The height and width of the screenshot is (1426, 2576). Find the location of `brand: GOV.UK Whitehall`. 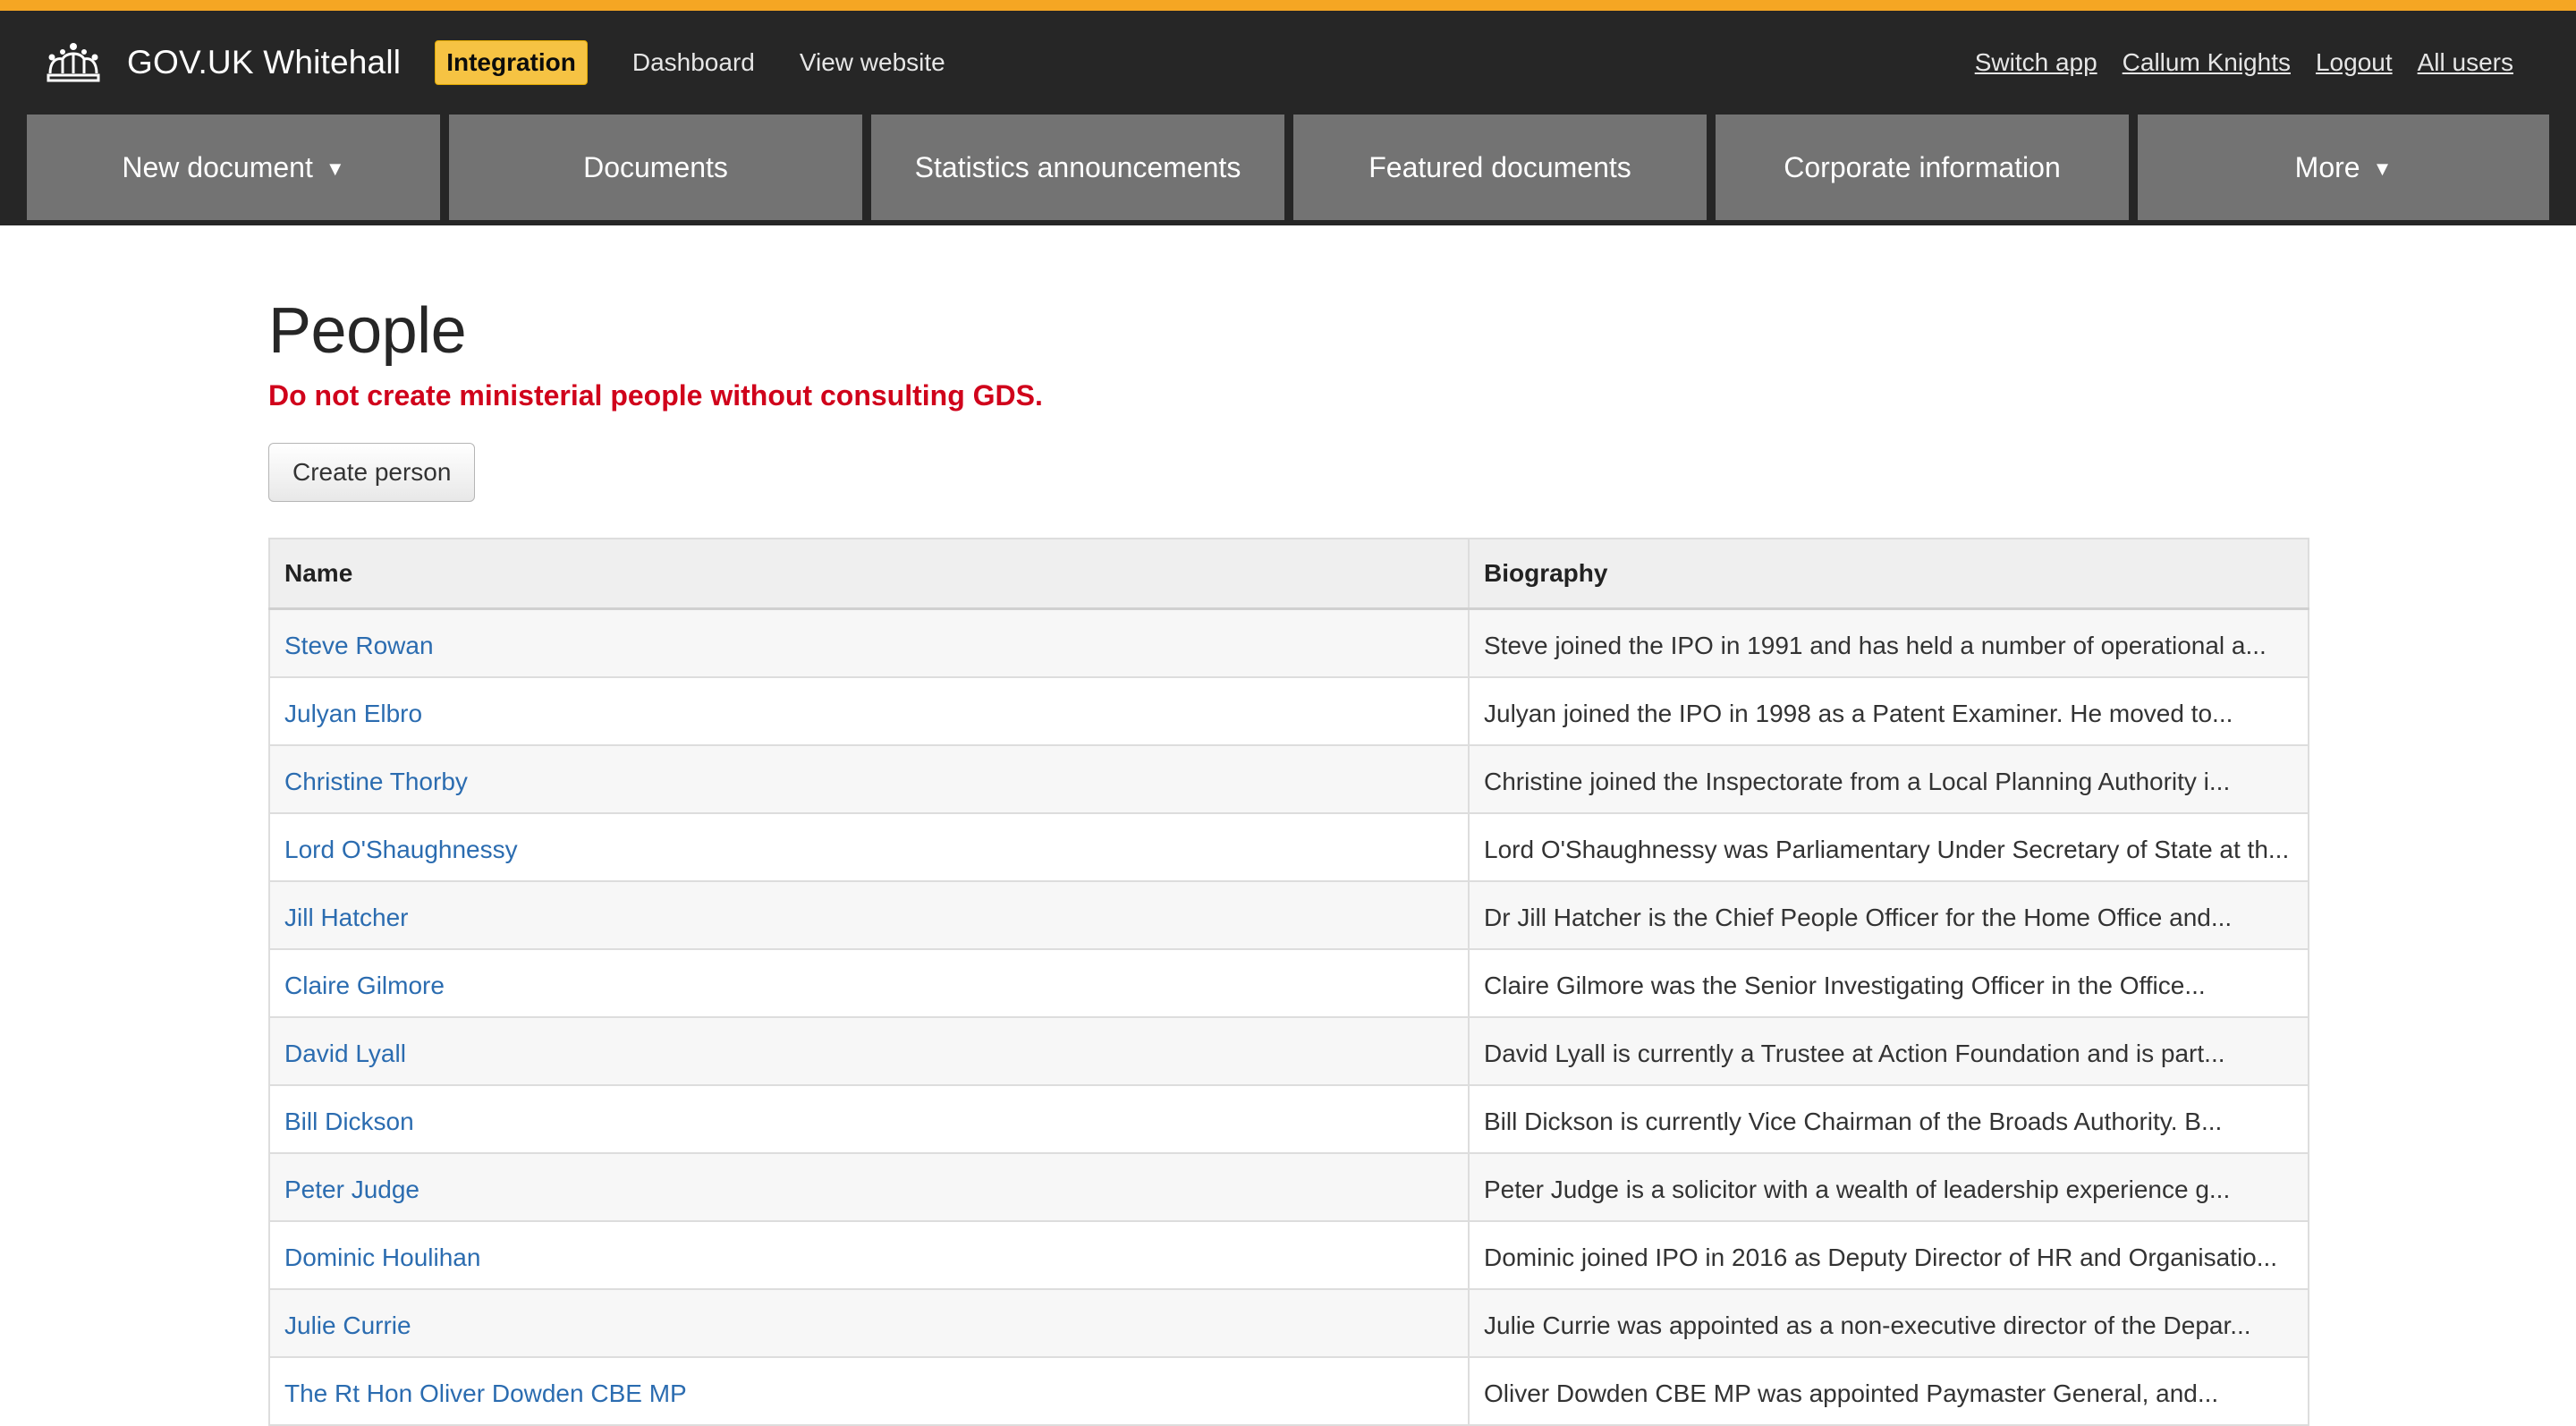

brand: GOV.UK Whitehall is located at coordinates (222, 63).